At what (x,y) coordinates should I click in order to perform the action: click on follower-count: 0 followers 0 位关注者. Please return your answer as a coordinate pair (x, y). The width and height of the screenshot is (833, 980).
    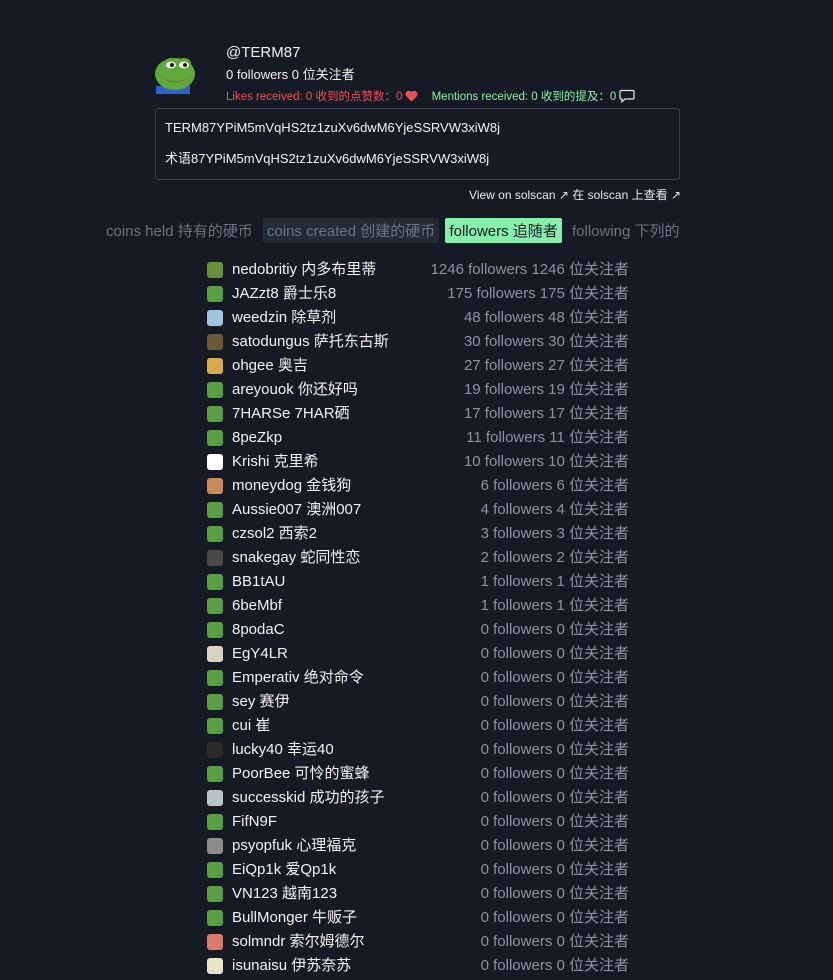
    Looking at the image, I should click on (290, 74).